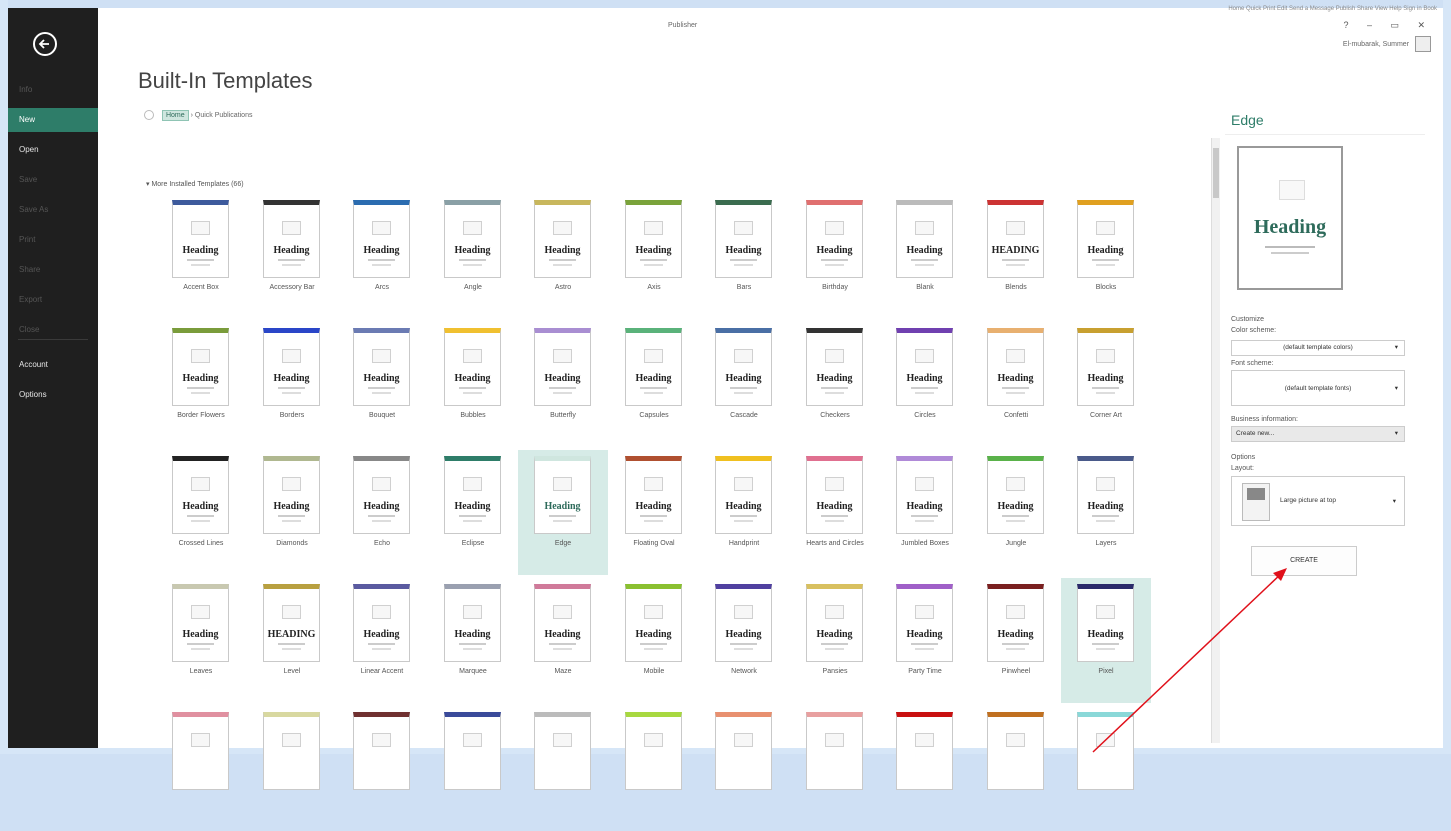 Image resolution: width=1451 pixels, height=831 pixels. Describe the element at coordinates (382, 256) in the screenshot. I see `template-arcs: Heading Arcs` at that location.